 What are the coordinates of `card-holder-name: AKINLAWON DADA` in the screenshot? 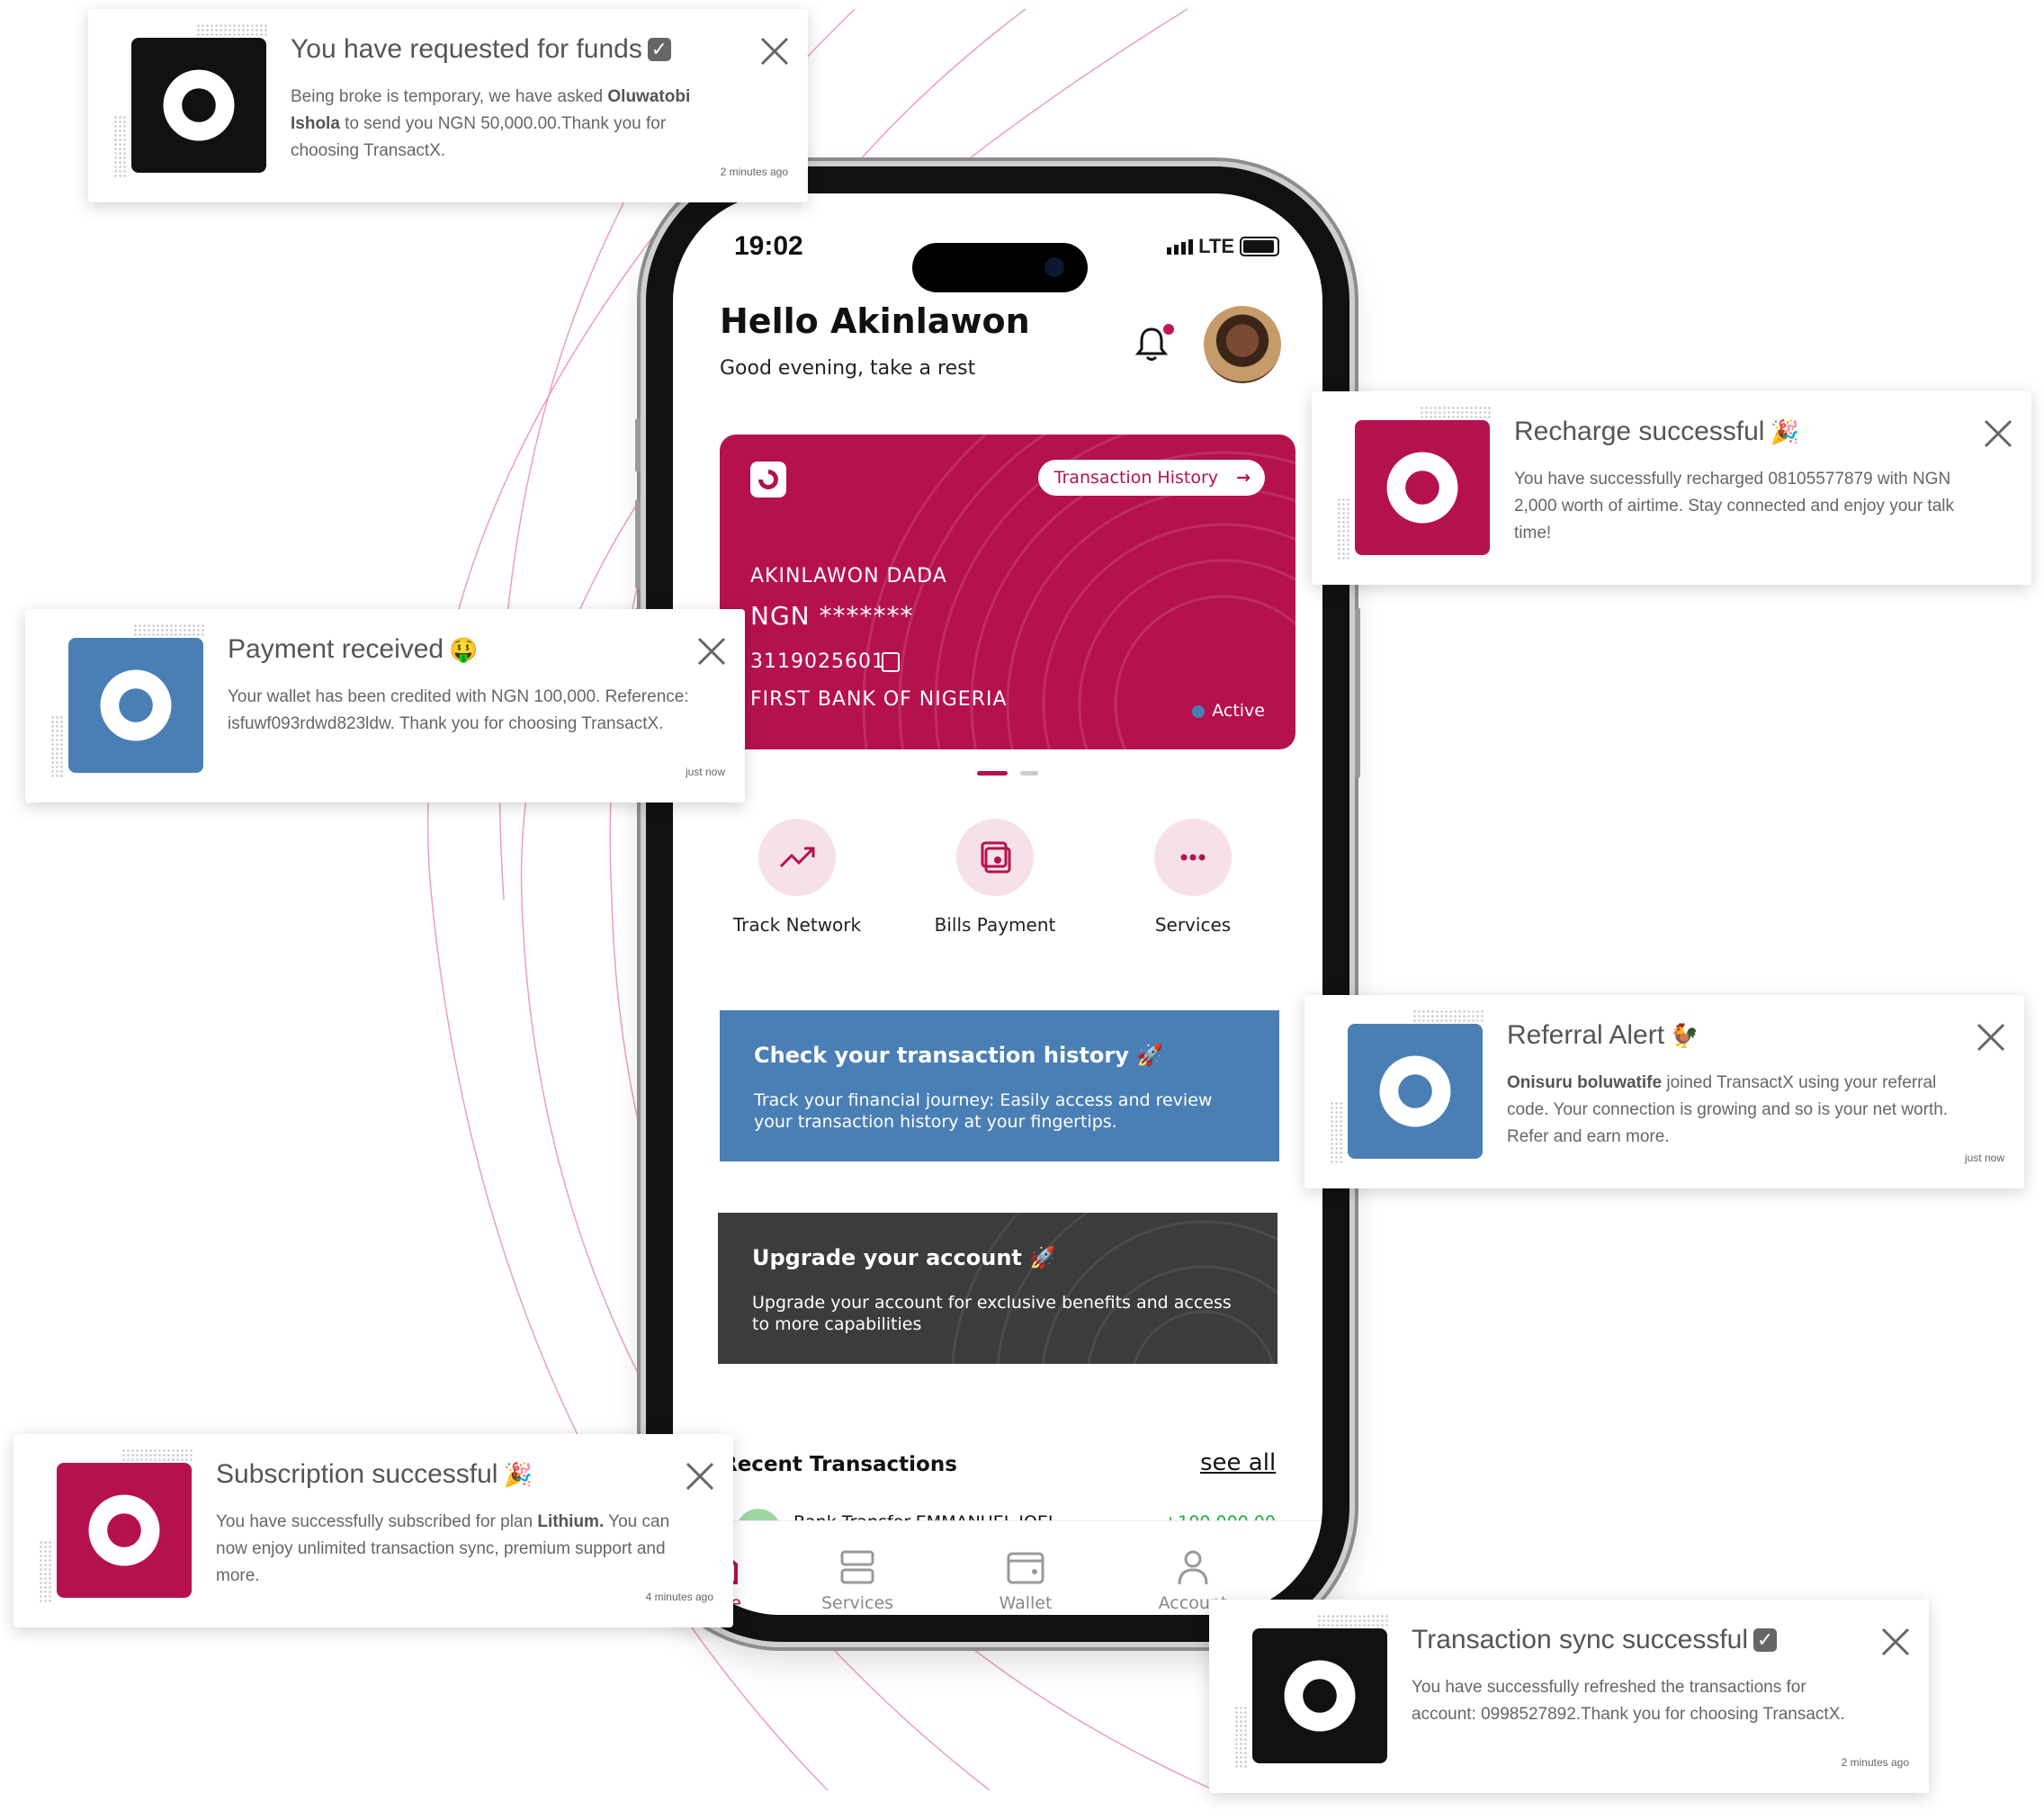 It's located at (848, 576).